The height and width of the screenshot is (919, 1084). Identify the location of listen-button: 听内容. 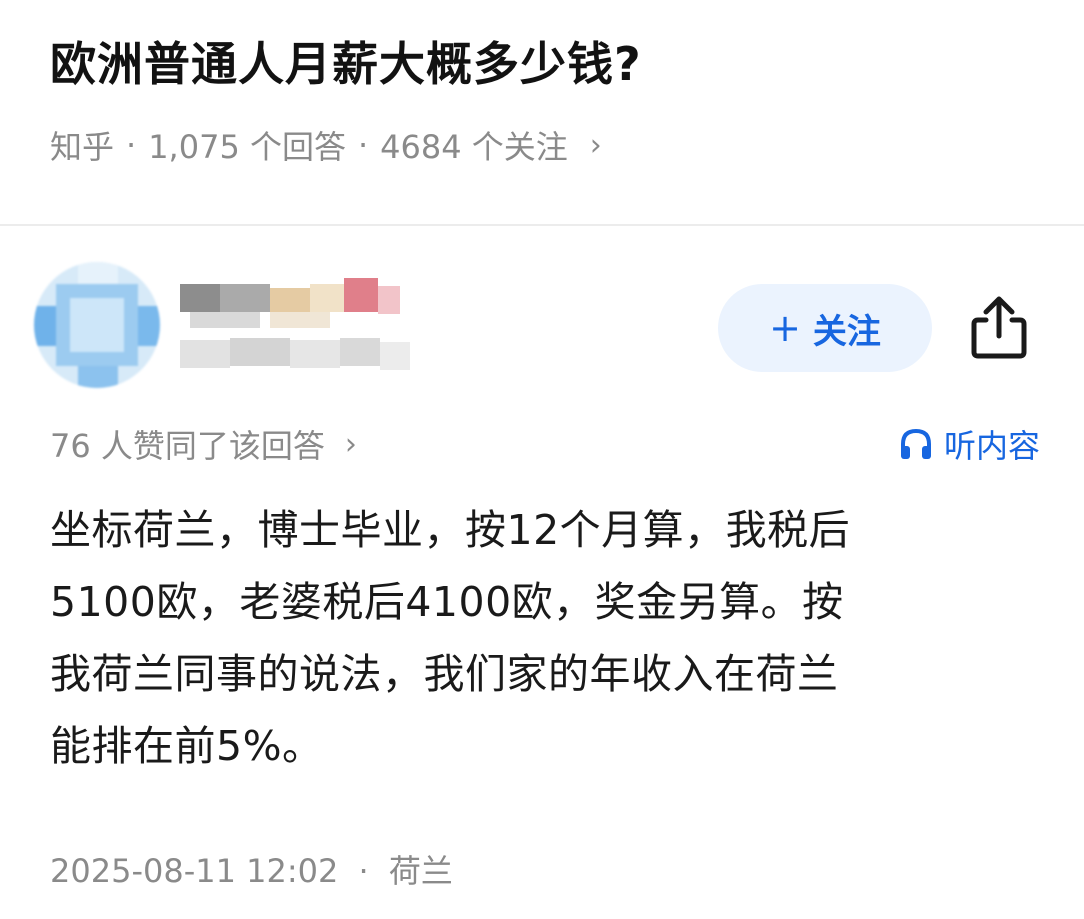
(969, 444).